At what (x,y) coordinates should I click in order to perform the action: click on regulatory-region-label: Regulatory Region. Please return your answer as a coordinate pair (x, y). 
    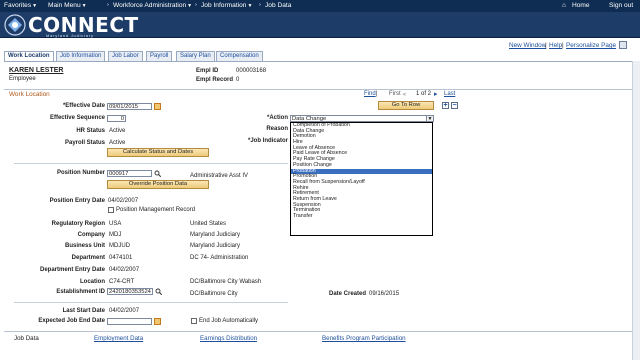
    Looking at the image, I should click on (78, 224).